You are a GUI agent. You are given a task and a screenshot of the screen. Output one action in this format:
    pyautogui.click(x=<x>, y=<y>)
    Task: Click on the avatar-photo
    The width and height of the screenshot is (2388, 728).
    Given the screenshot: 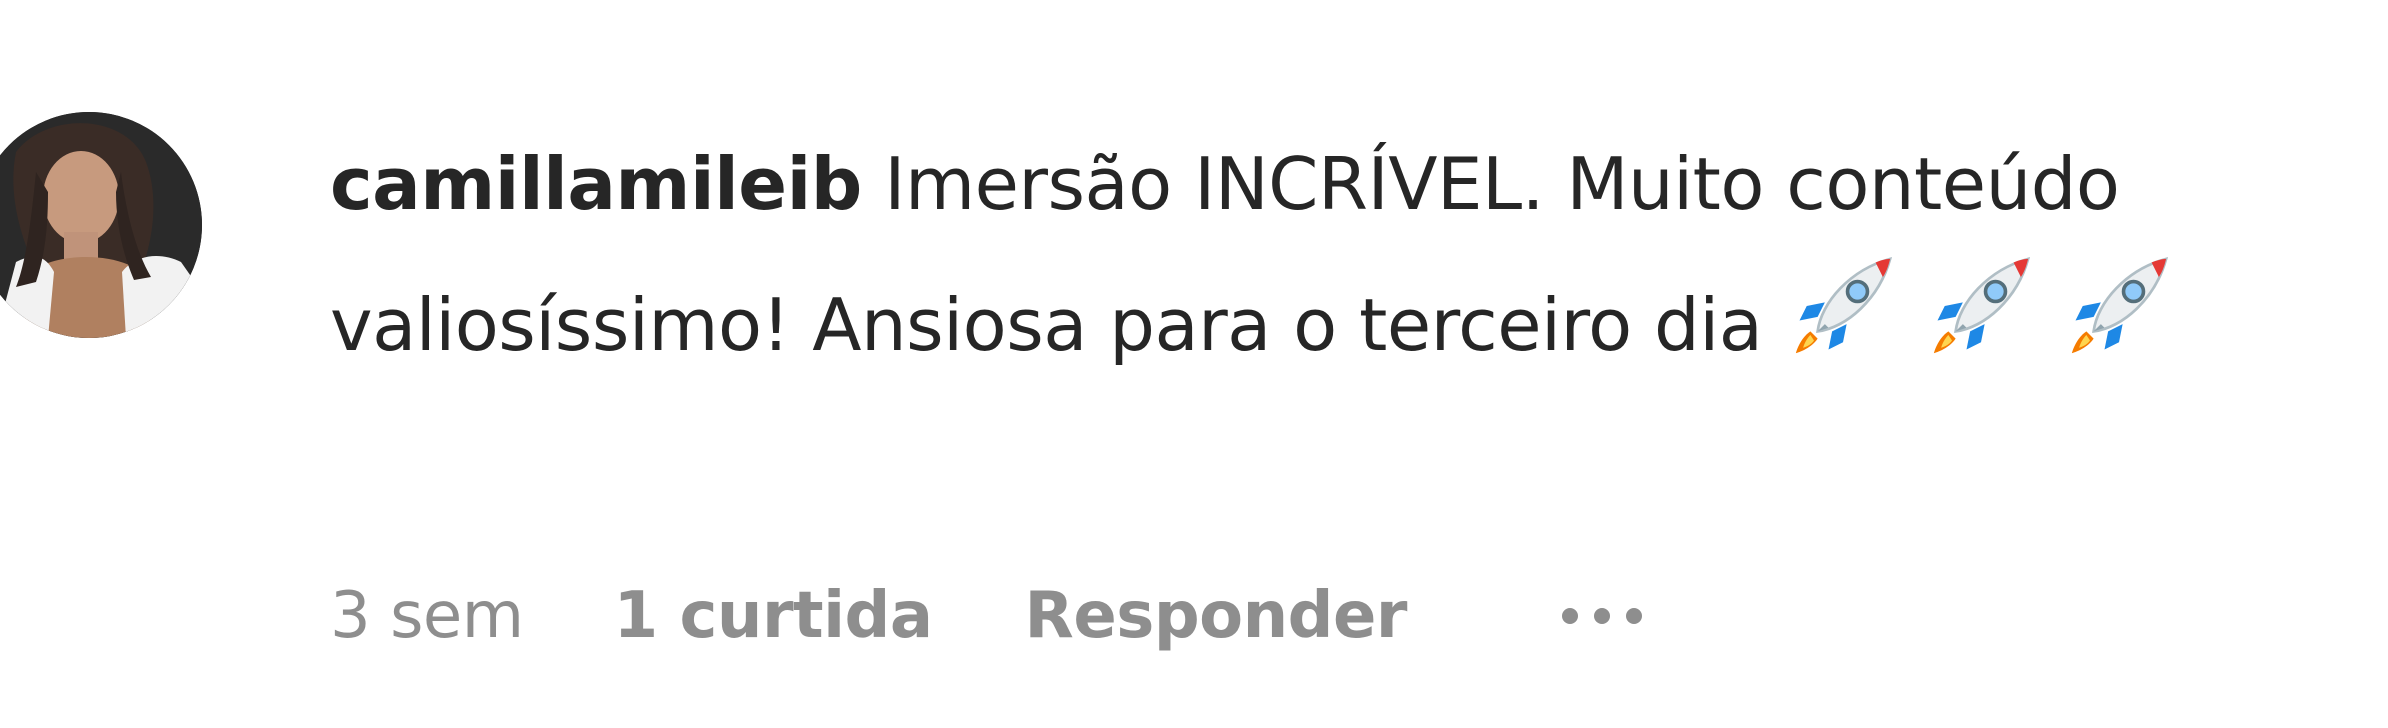 What is the action you would take?
    pyautogui.click(x=101, y=225)
    